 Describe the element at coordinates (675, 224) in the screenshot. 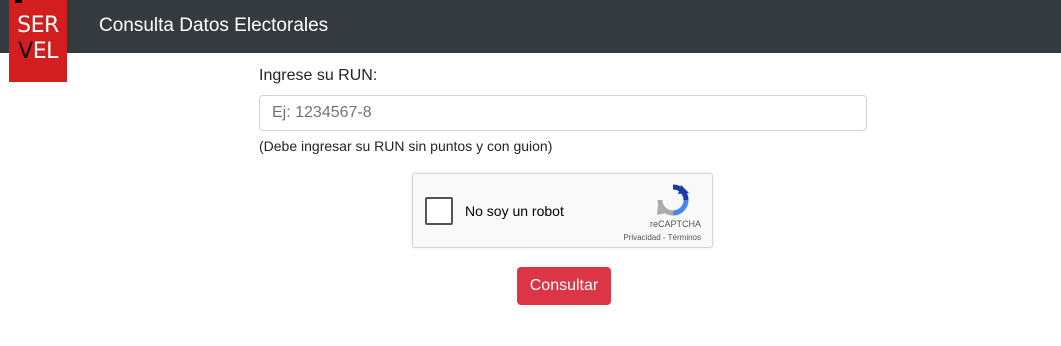

I see `recaptcha-brand: reCAPTCHA` at that location.